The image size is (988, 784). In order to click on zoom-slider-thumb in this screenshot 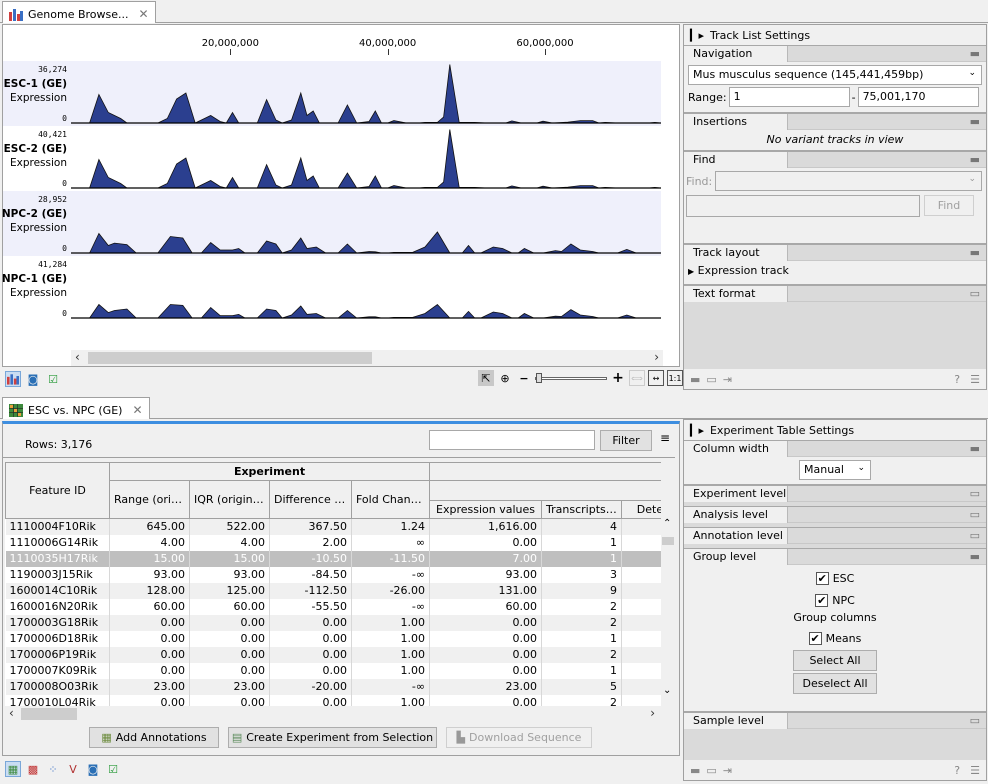, I will do `click(539, 378)`.